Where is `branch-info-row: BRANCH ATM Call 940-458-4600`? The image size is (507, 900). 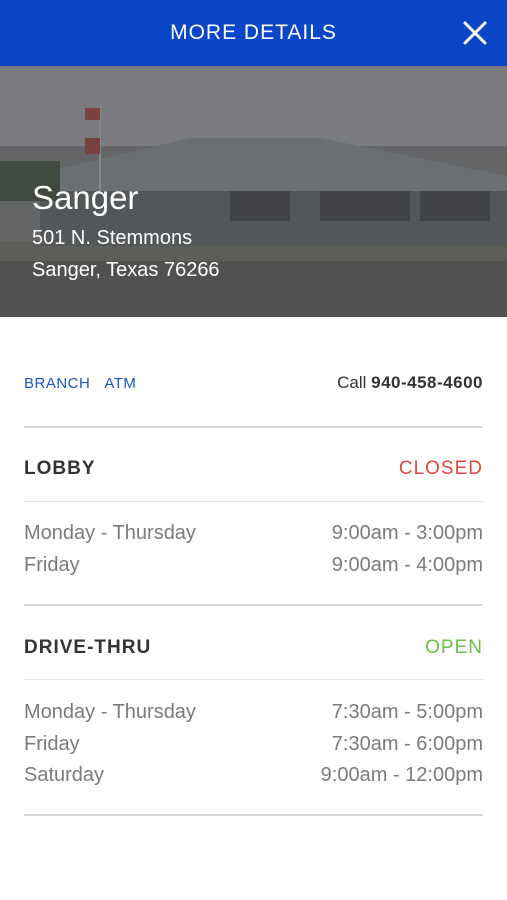 branch-info-row: BRANCH ATM Call 940-458-4600 is located at coordinates (253, 383).